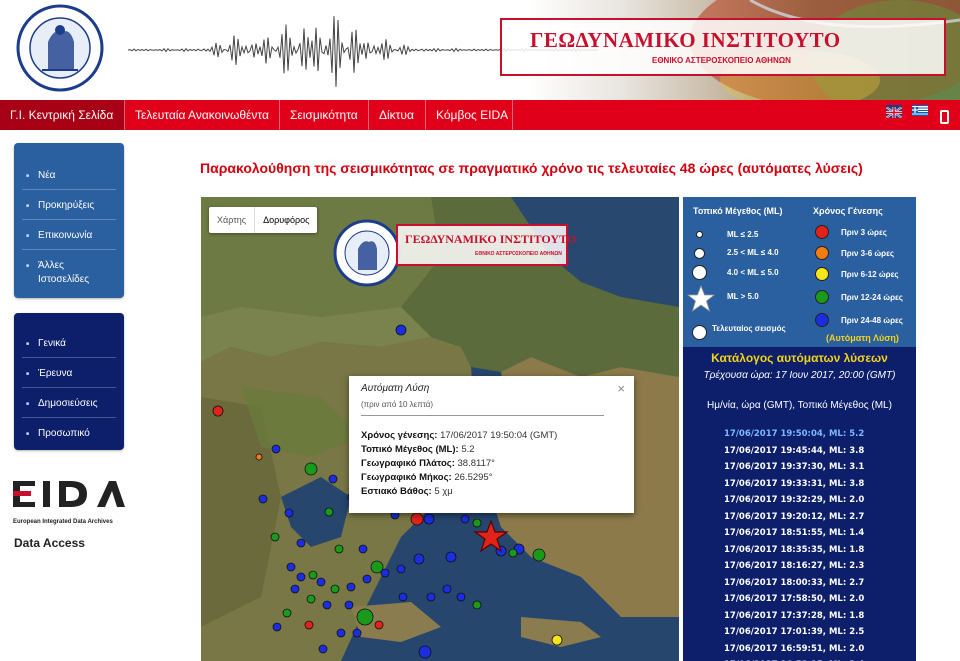 The height and width of the screenshot is (661, 960). Describe the element at coordinates (231, 220) in the screenshot. I see `map-view-button: Χάρτης` at that location.